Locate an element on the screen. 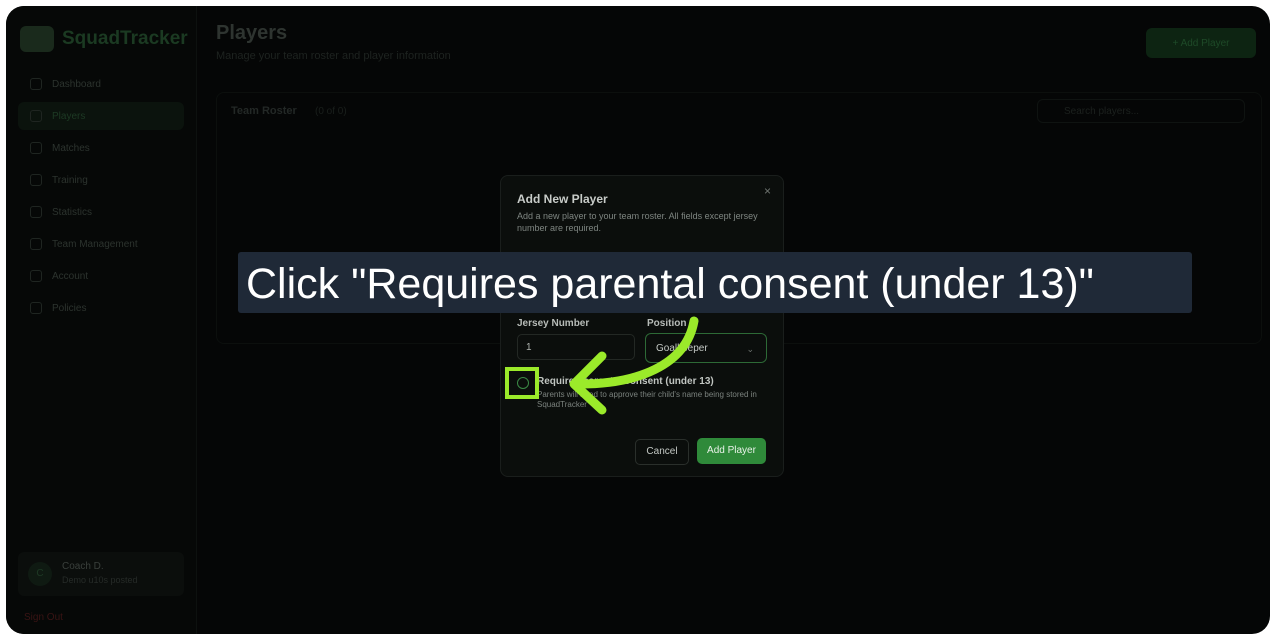  close-icon: × is located at coordinates (767, 191).